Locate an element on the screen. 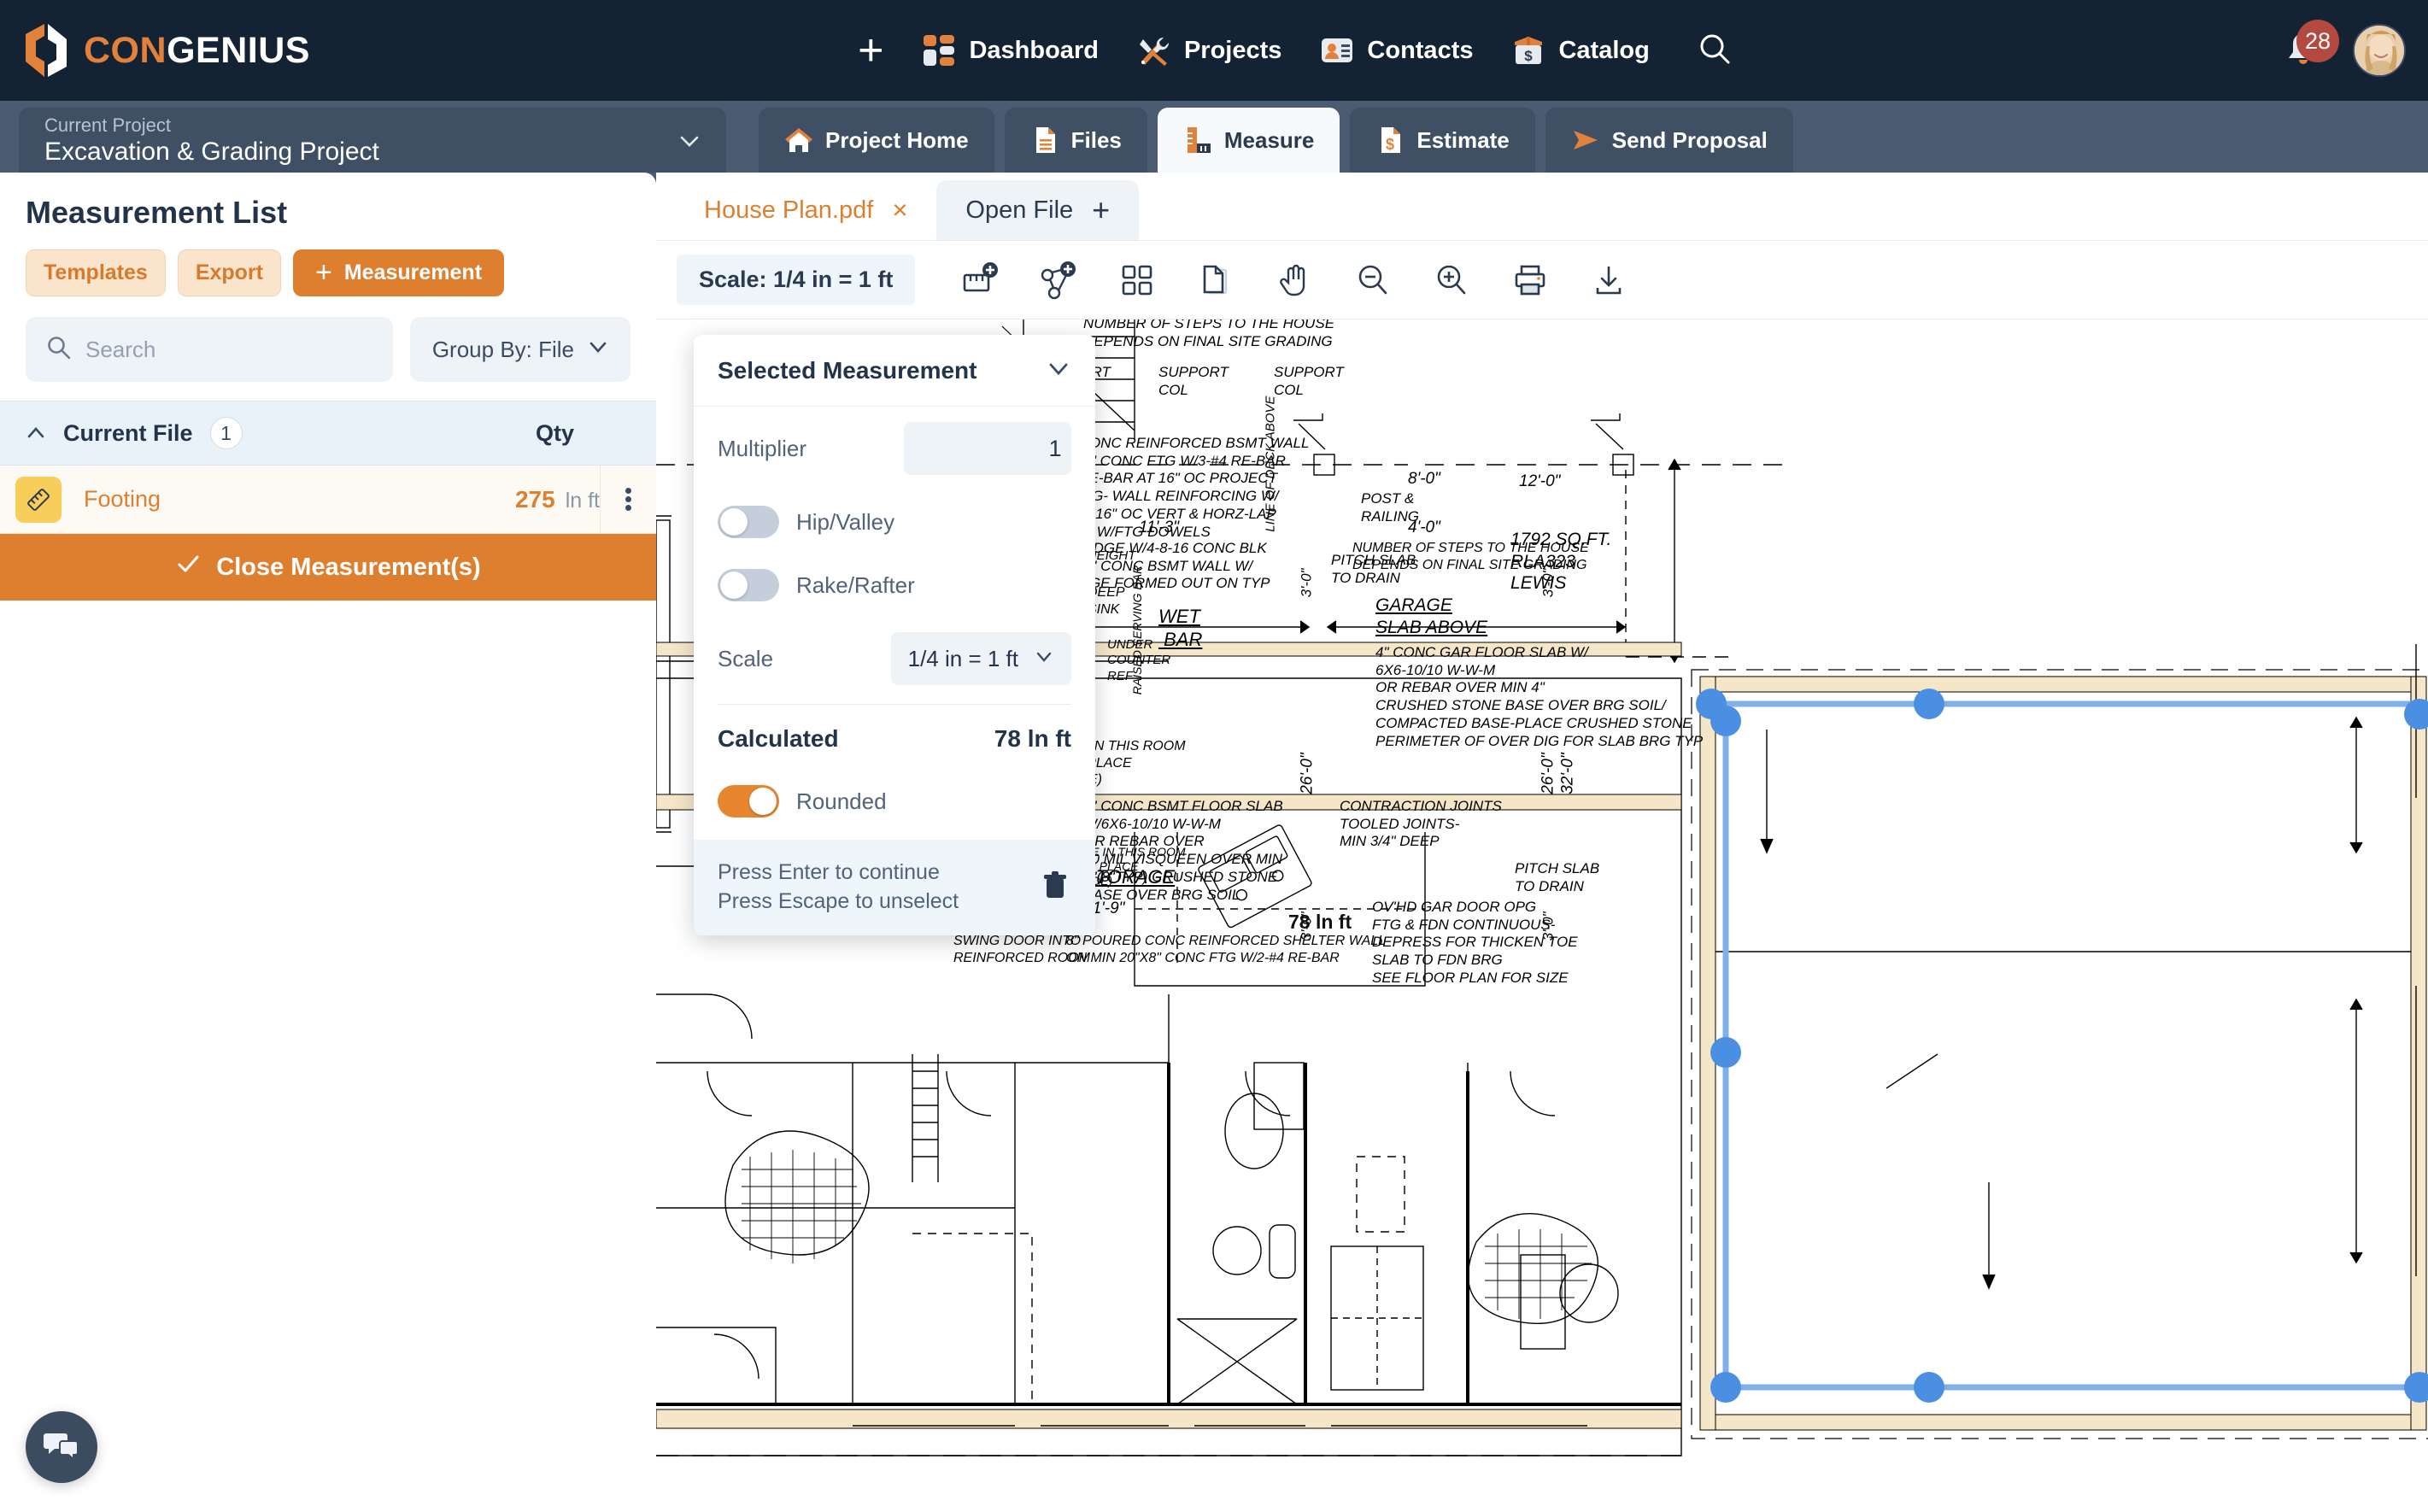 The height and width of the screenshot is (1512, 2428). pan-hand-icon is located at coordinates (1294, 280).